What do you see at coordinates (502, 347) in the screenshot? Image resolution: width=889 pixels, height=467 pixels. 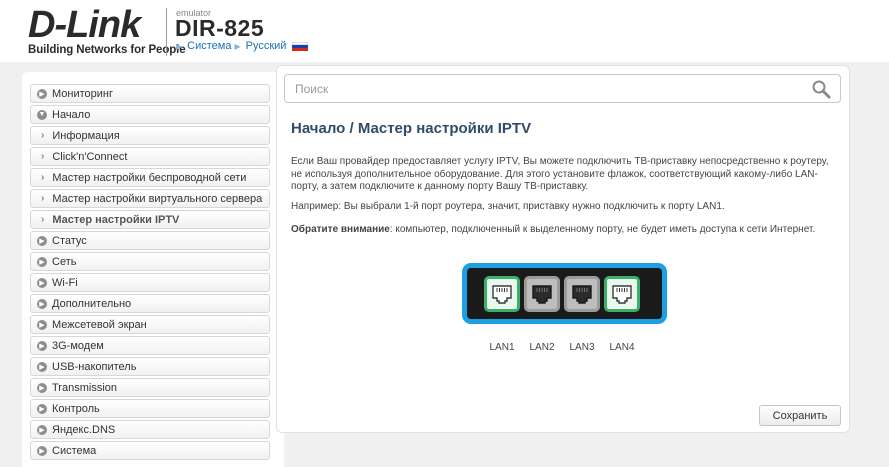 I see `lan1-label: LAN1` at bounding box center [502, 347].